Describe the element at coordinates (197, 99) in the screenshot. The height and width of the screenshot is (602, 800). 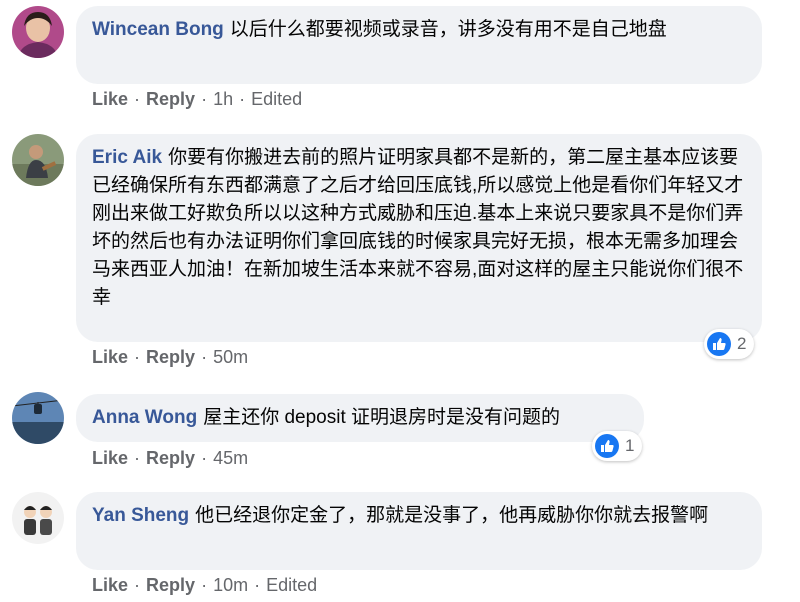
I see `comment-actions: Like · Reply · 1h · Edited` at that location.